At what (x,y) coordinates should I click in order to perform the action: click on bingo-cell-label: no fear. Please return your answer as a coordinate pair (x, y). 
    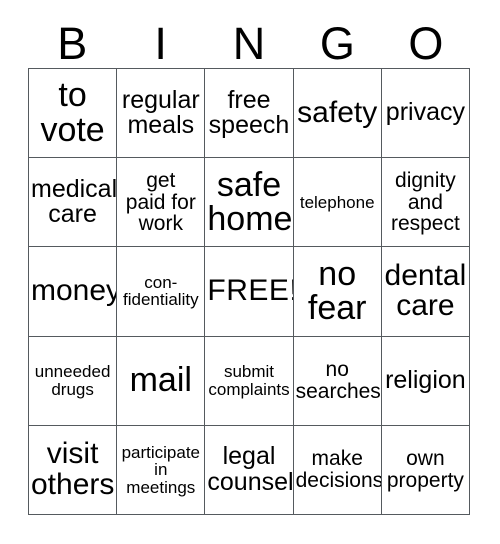
    Looking at the image, I should click on (337, 291).